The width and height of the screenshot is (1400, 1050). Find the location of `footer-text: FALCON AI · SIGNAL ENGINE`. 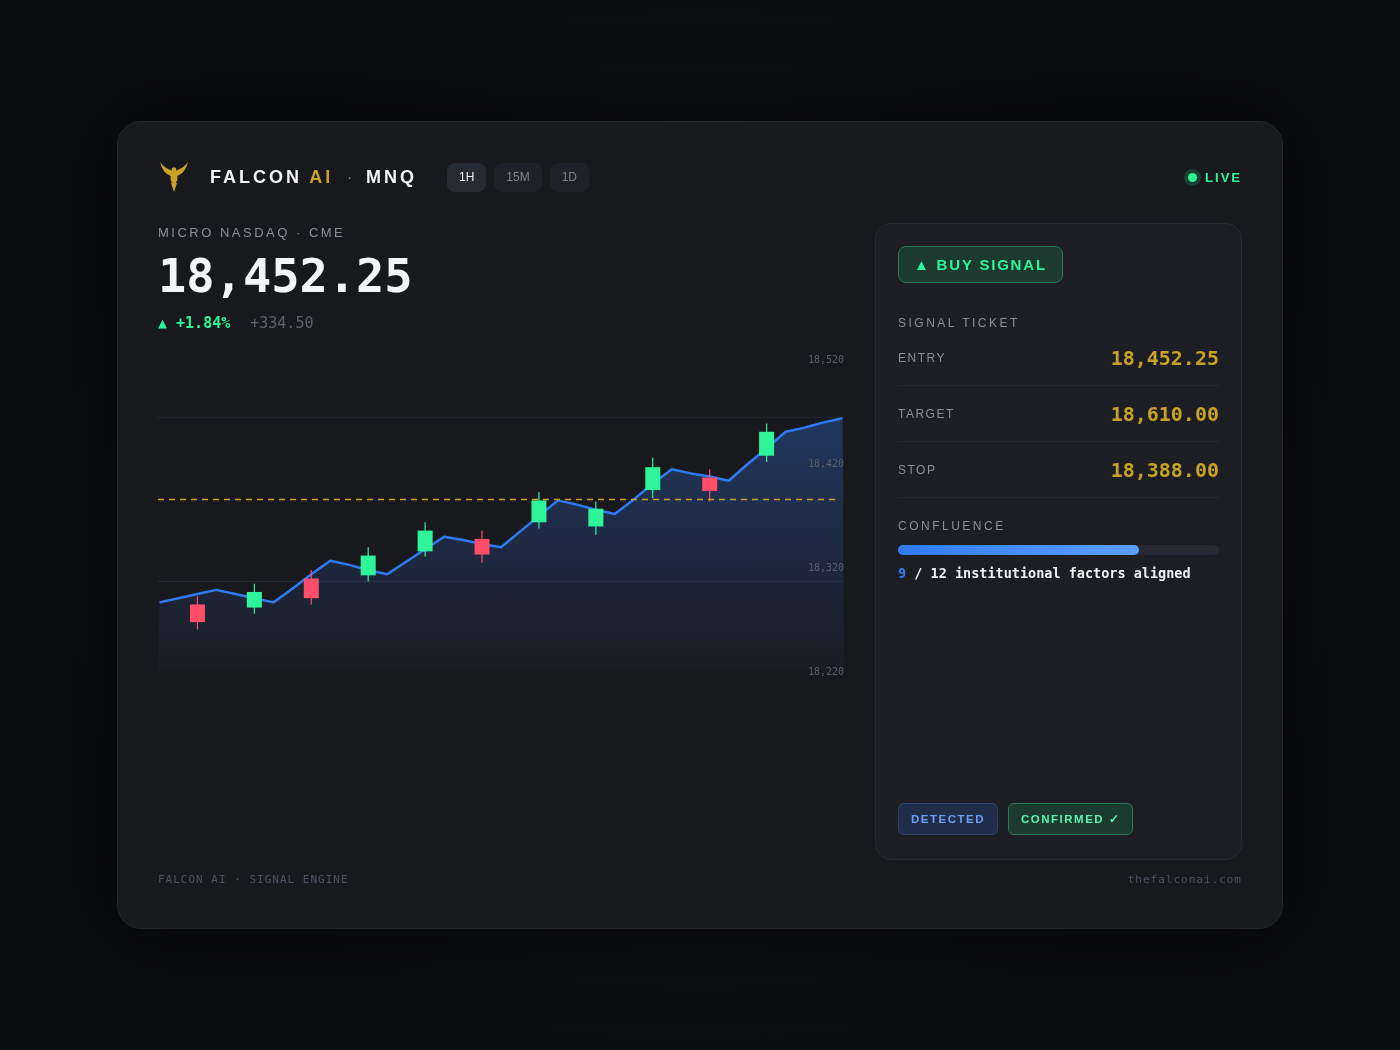

footer-text: FALCON AI · SIGNAL ENGINE is located at coordinates (253, 879).